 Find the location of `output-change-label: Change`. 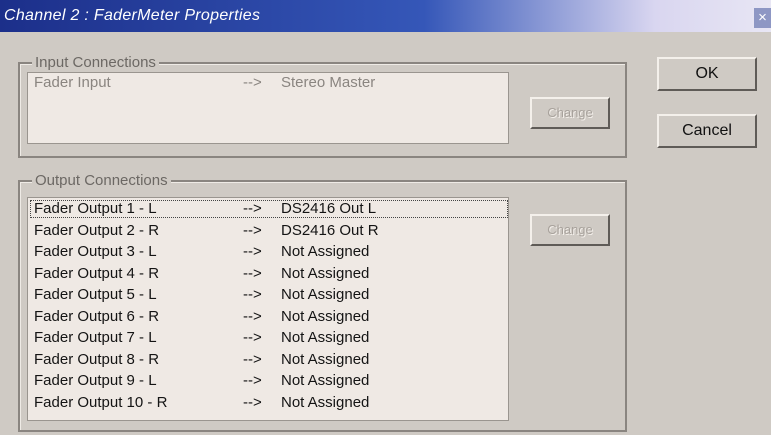

output-change-label: Change is located at coordinates (570, 229).